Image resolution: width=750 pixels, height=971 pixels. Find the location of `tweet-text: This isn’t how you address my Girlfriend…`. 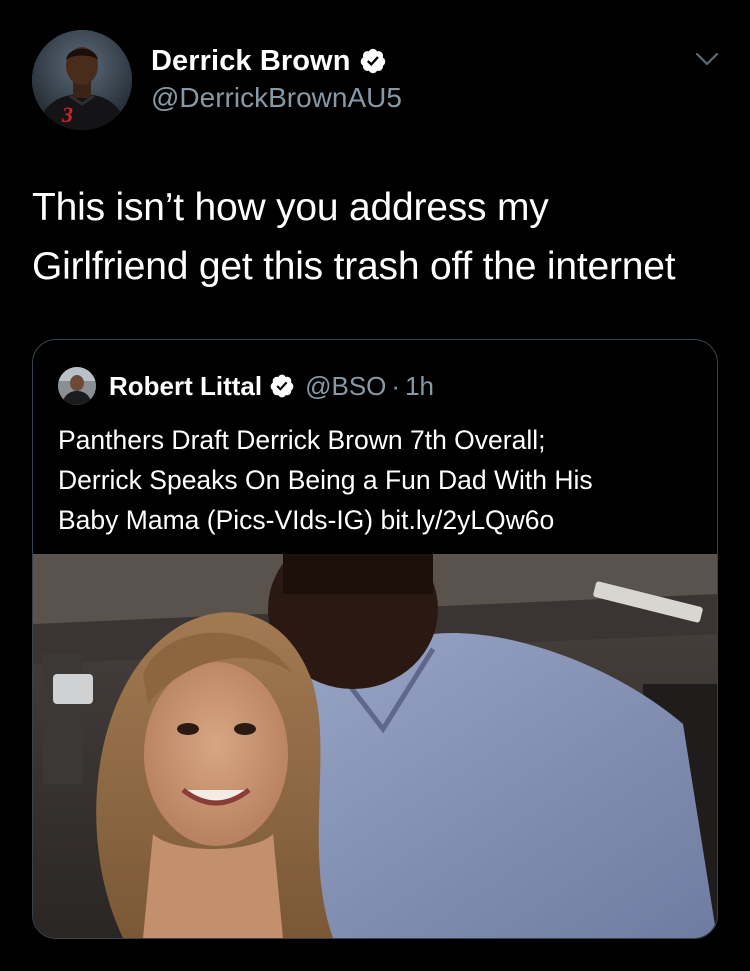

tweet-text: This isn’t how you address my Girlfriend… is located at coordinates (382, 237).